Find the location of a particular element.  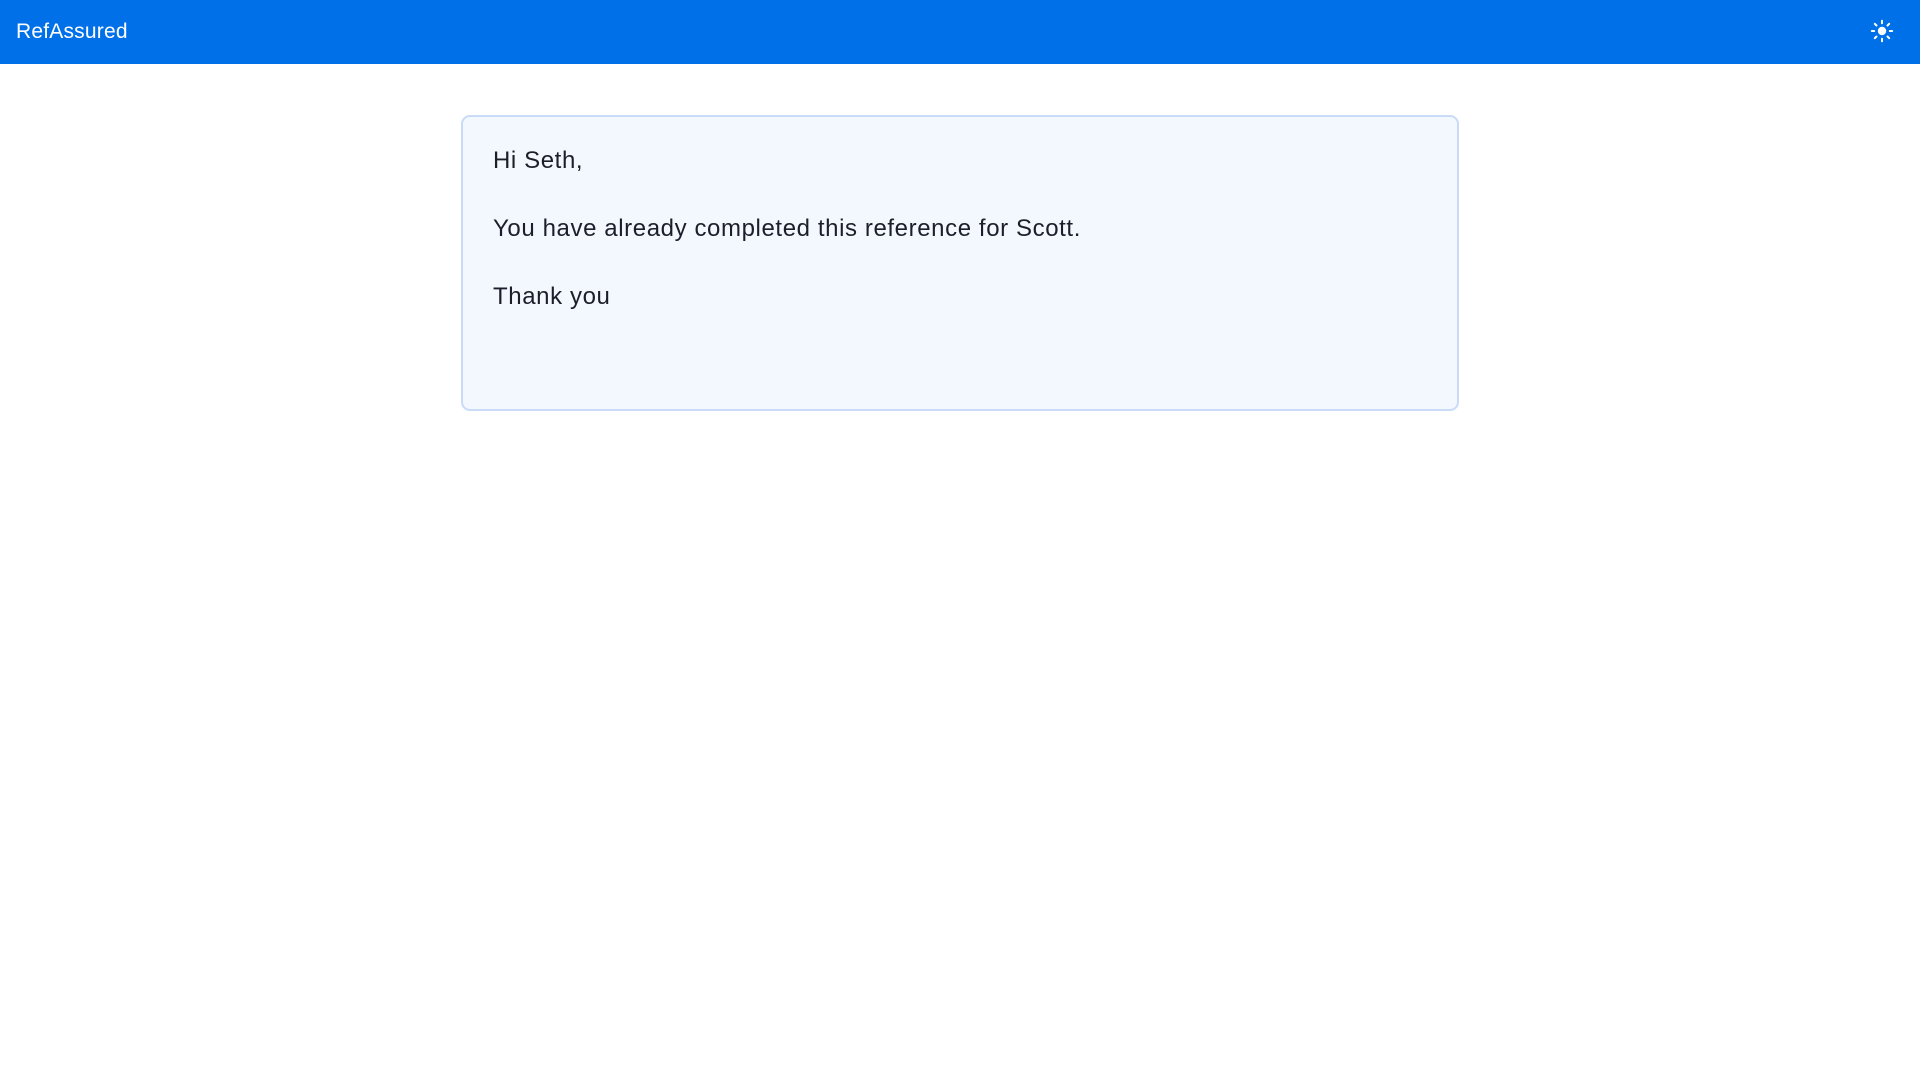

theme-toggle-button is located at coordinates (1882, 32).